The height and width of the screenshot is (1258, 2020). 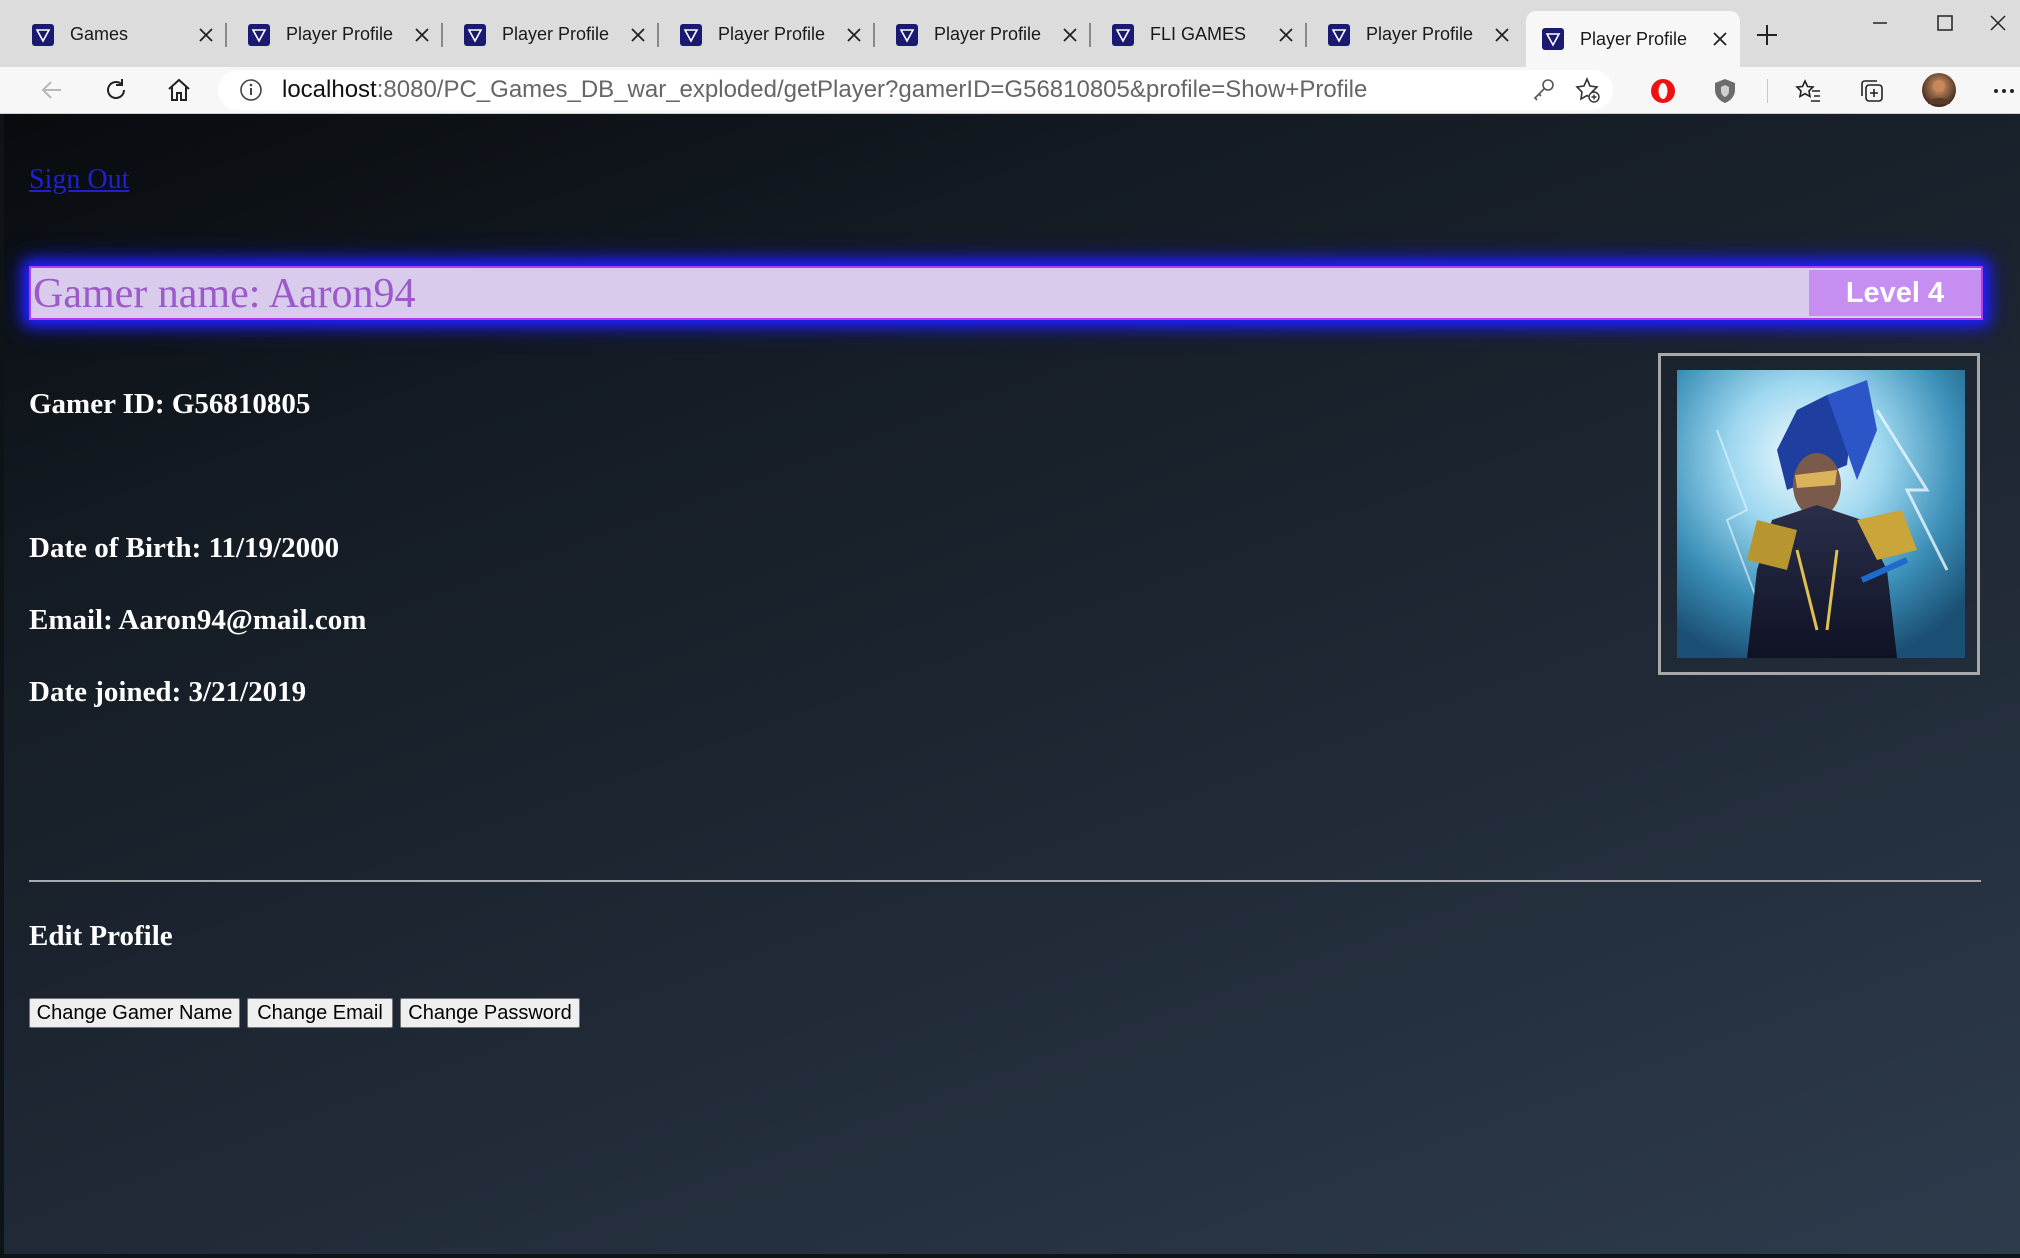 What do you see at coordinates (1767, 35) in the screenshot?
I see `new-tab-icon` at bounding box center [1767, 35].